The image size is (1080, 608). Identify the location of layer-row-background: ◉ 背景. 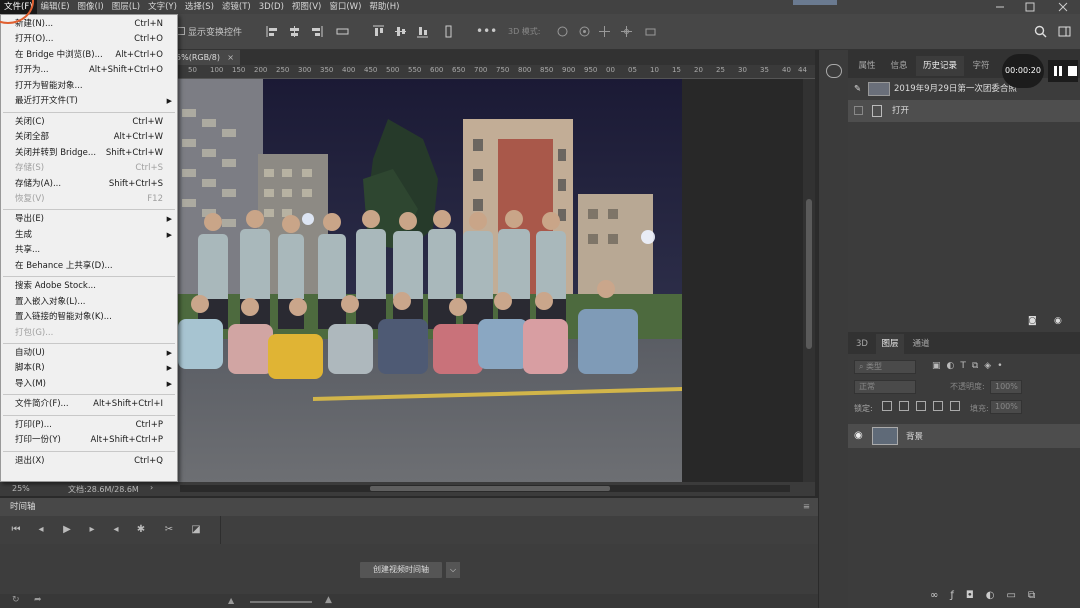
(964, 436).